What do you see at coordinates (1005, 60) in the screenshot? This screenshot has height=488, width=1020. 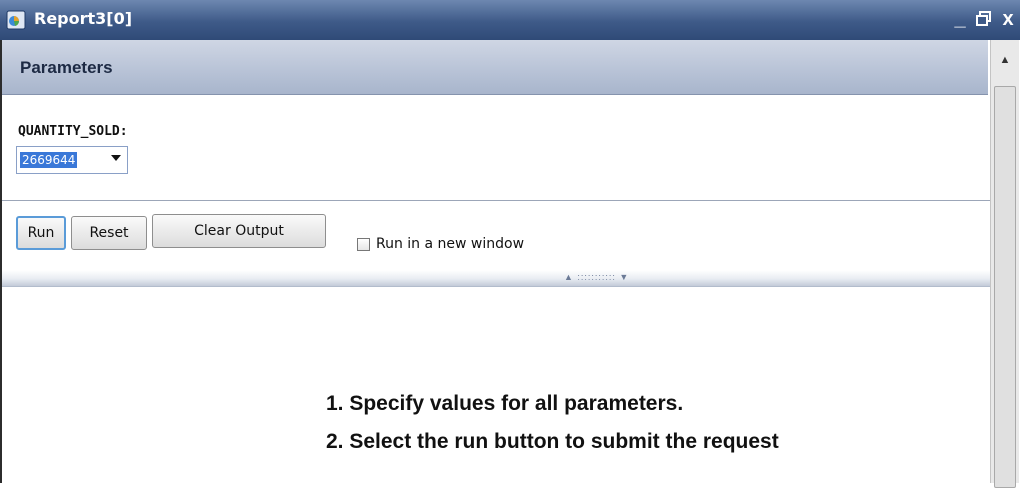 I see `scroll-up-arrow-icon: ▲` at bounding box center [1005, 60].